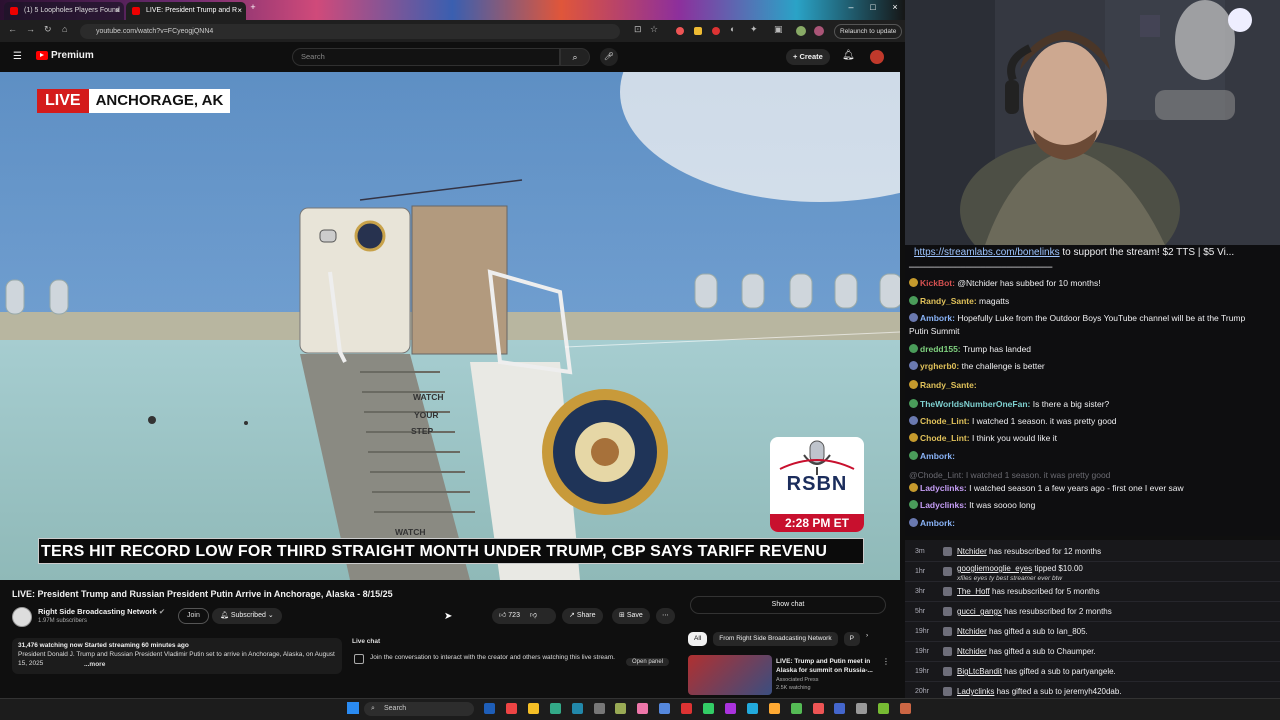 The width and height of the screenshot is (1280, 720). What do you see at coordinates (193, 616) in the screenshot?
I see `join-button: Join` at bounding box center [193, 616].